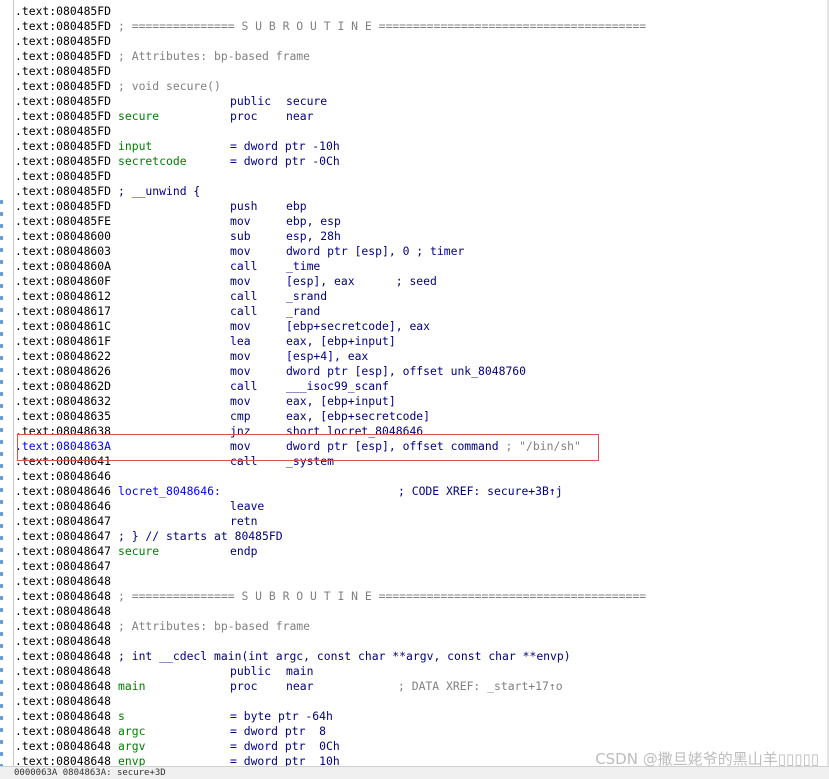  Describe the element at coordinates (63, 296) in the screenshot. I see `line-address: .text:08048612` at that location.